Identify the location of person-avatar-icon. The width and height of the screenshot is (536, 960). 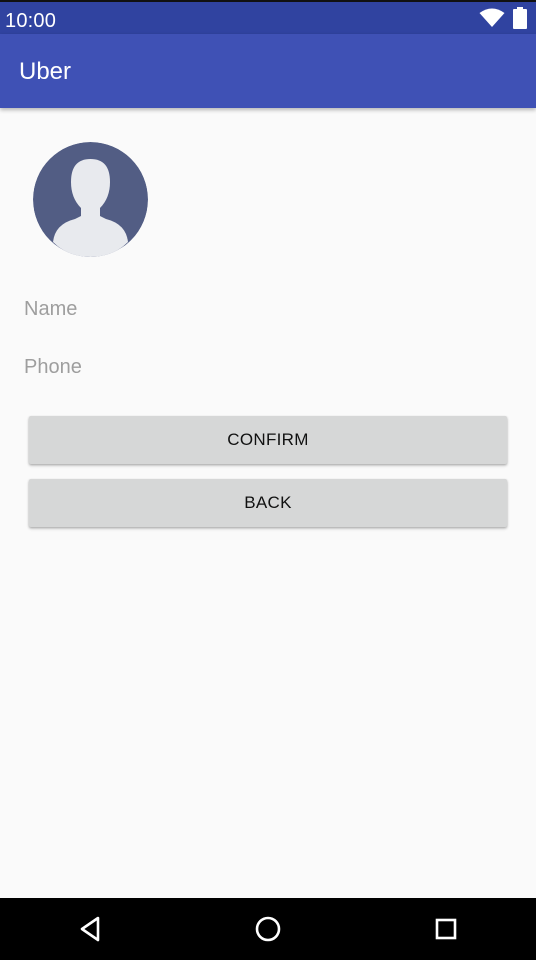
(90, 199).